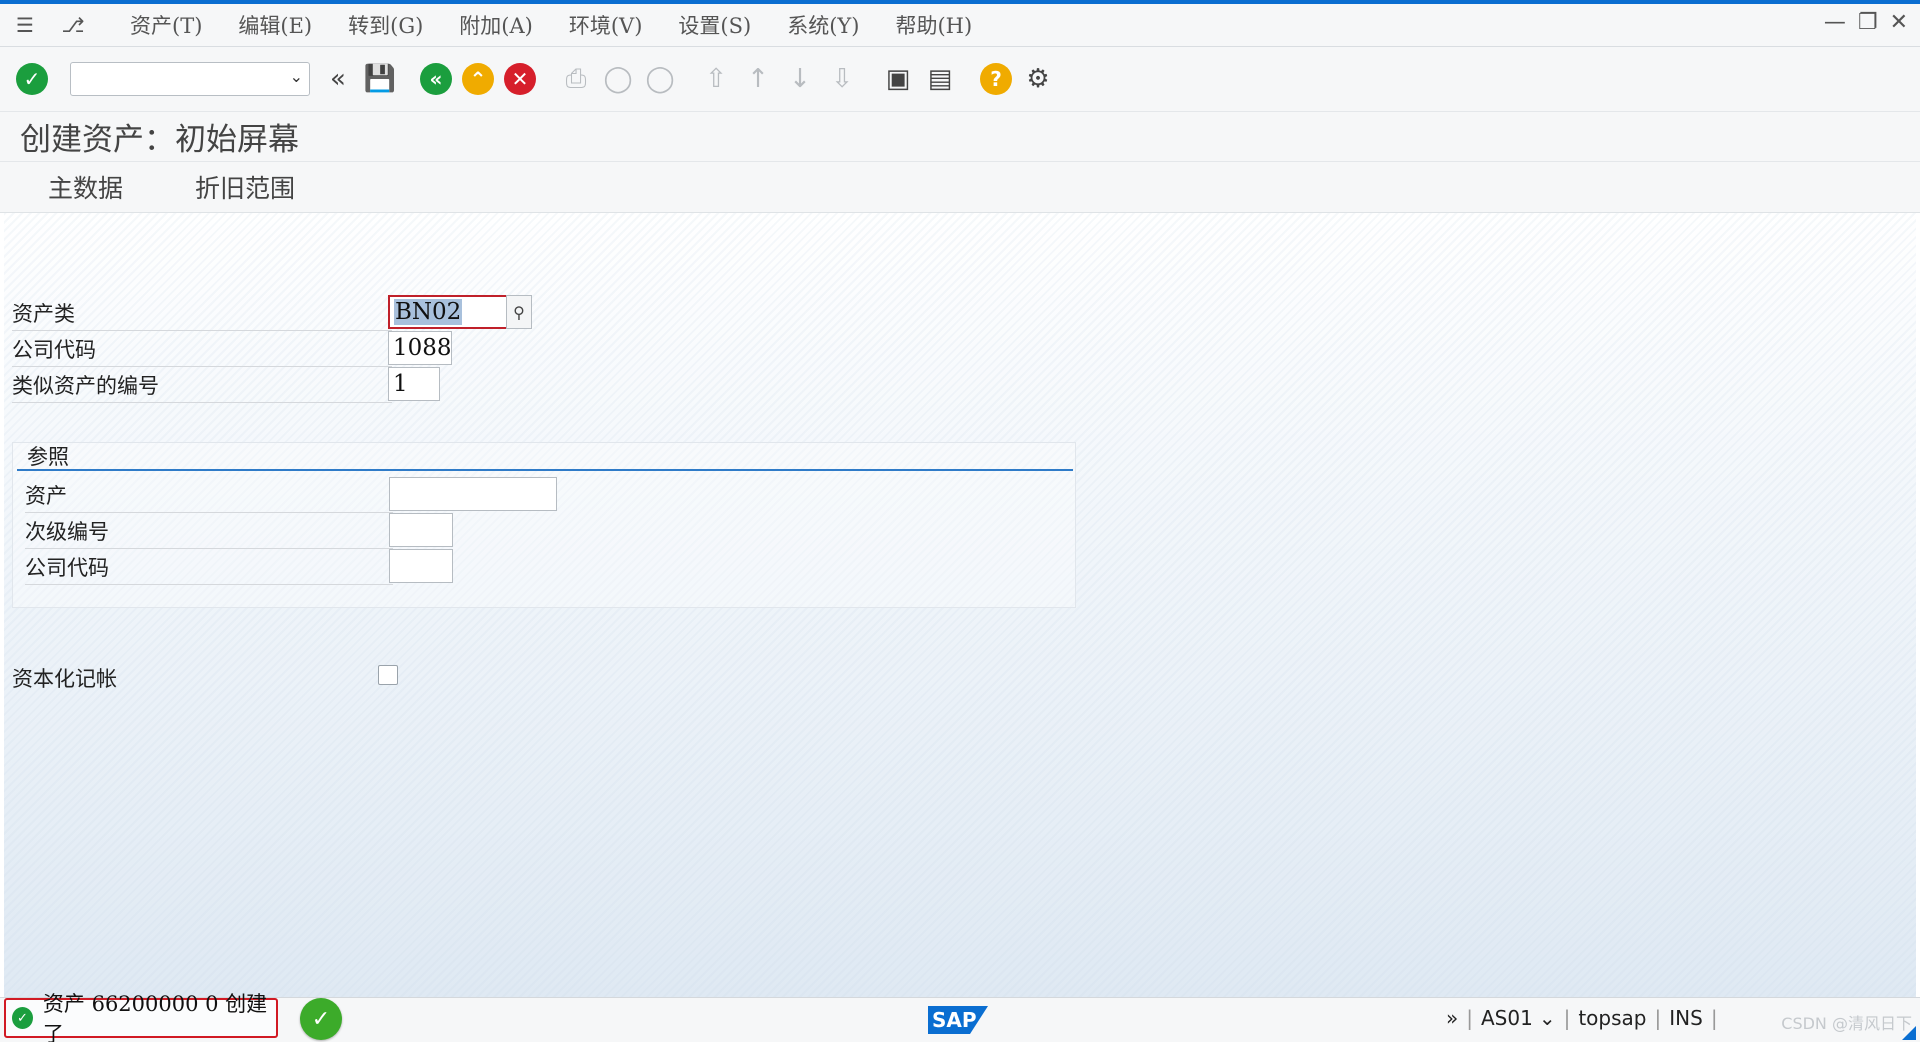  Describe the element at coordinates (209, 495) in the screenshot. I see `ref-asset-row: 资产` at that location.